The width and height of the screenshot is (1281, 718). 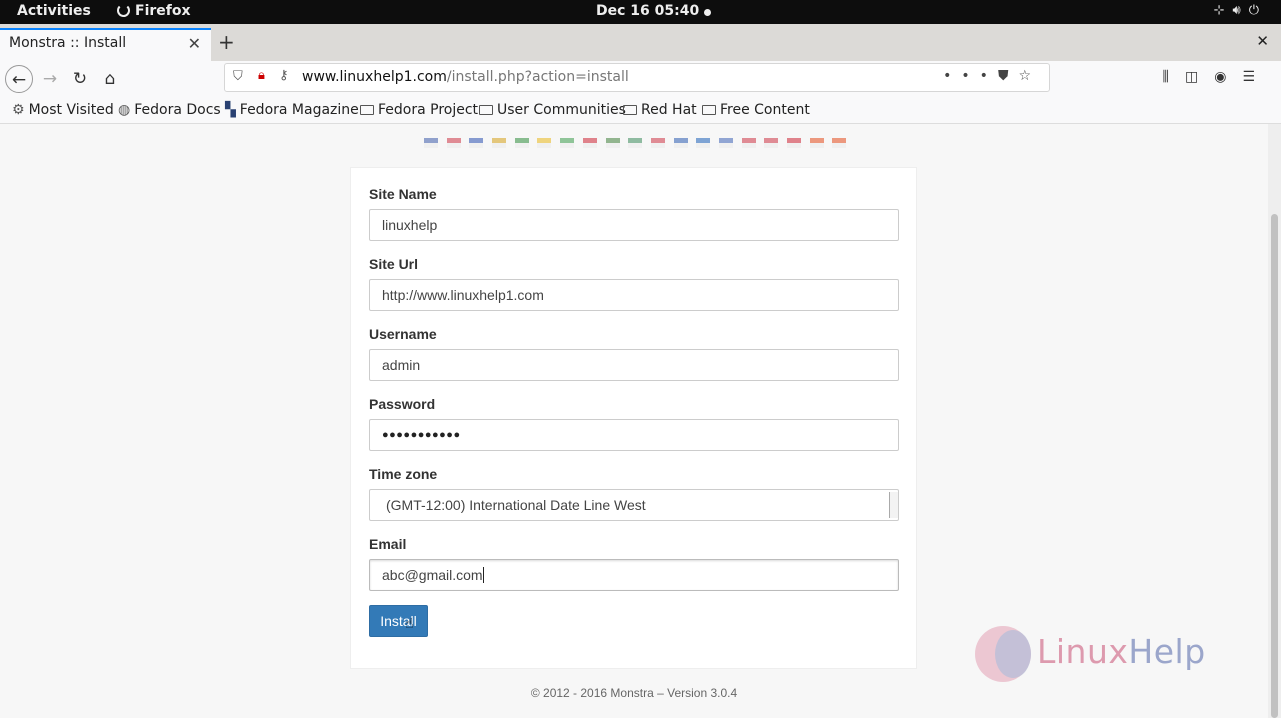 I want to click on pocket-icon: ⛊, so click(x=1008, y=76).